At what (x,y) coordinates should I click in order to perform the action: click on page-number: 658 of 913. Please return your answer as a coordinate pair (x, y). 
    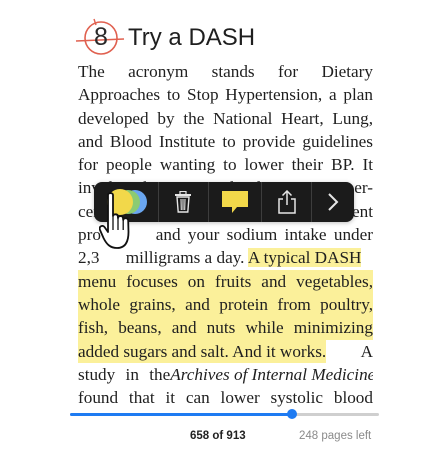
    Looking at the image, I should click on (218, 436).